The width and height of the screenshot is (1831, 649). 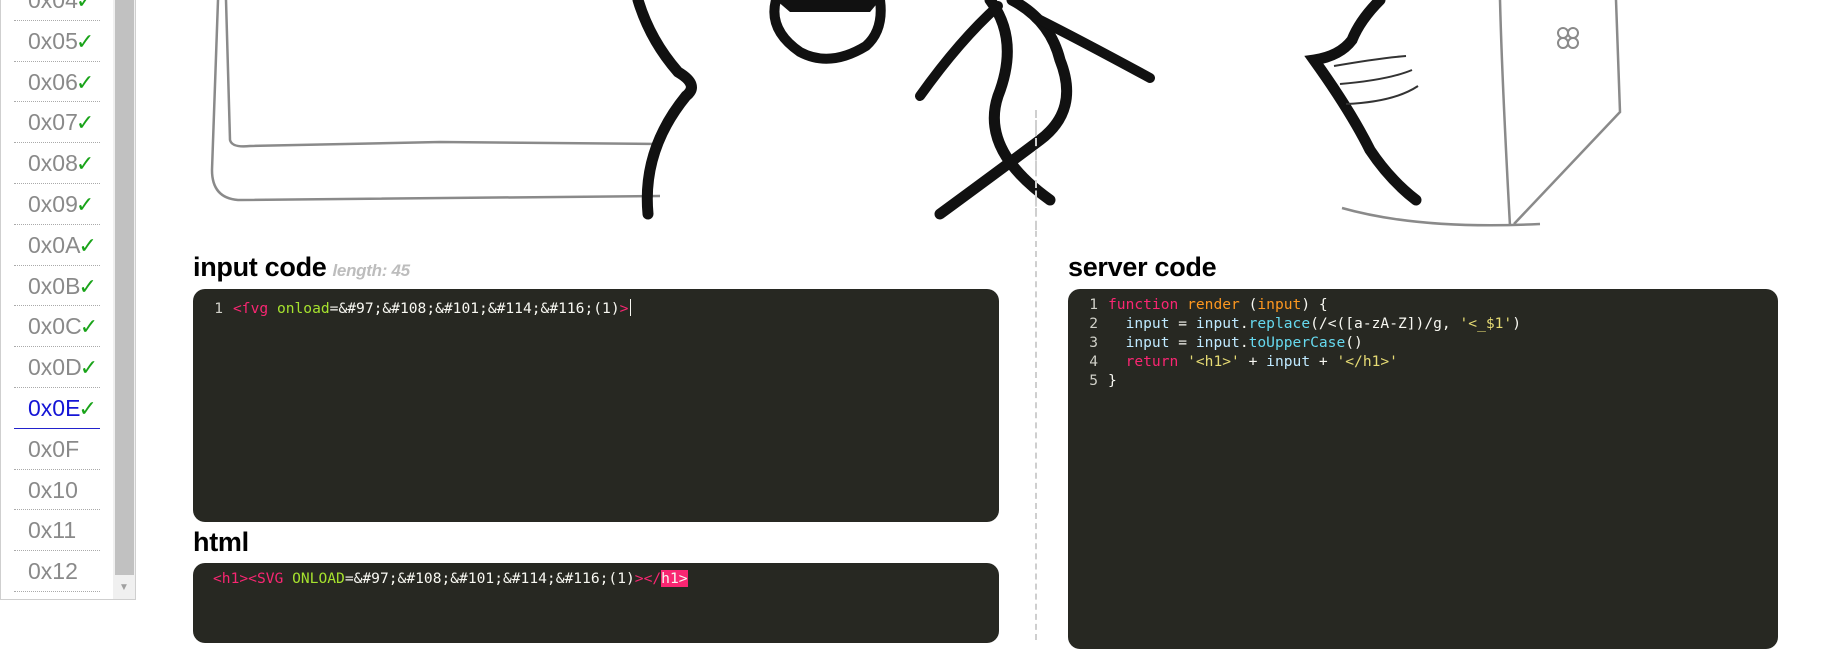 I want to click on level-label: 0x0F, so click(x=54, y=448).